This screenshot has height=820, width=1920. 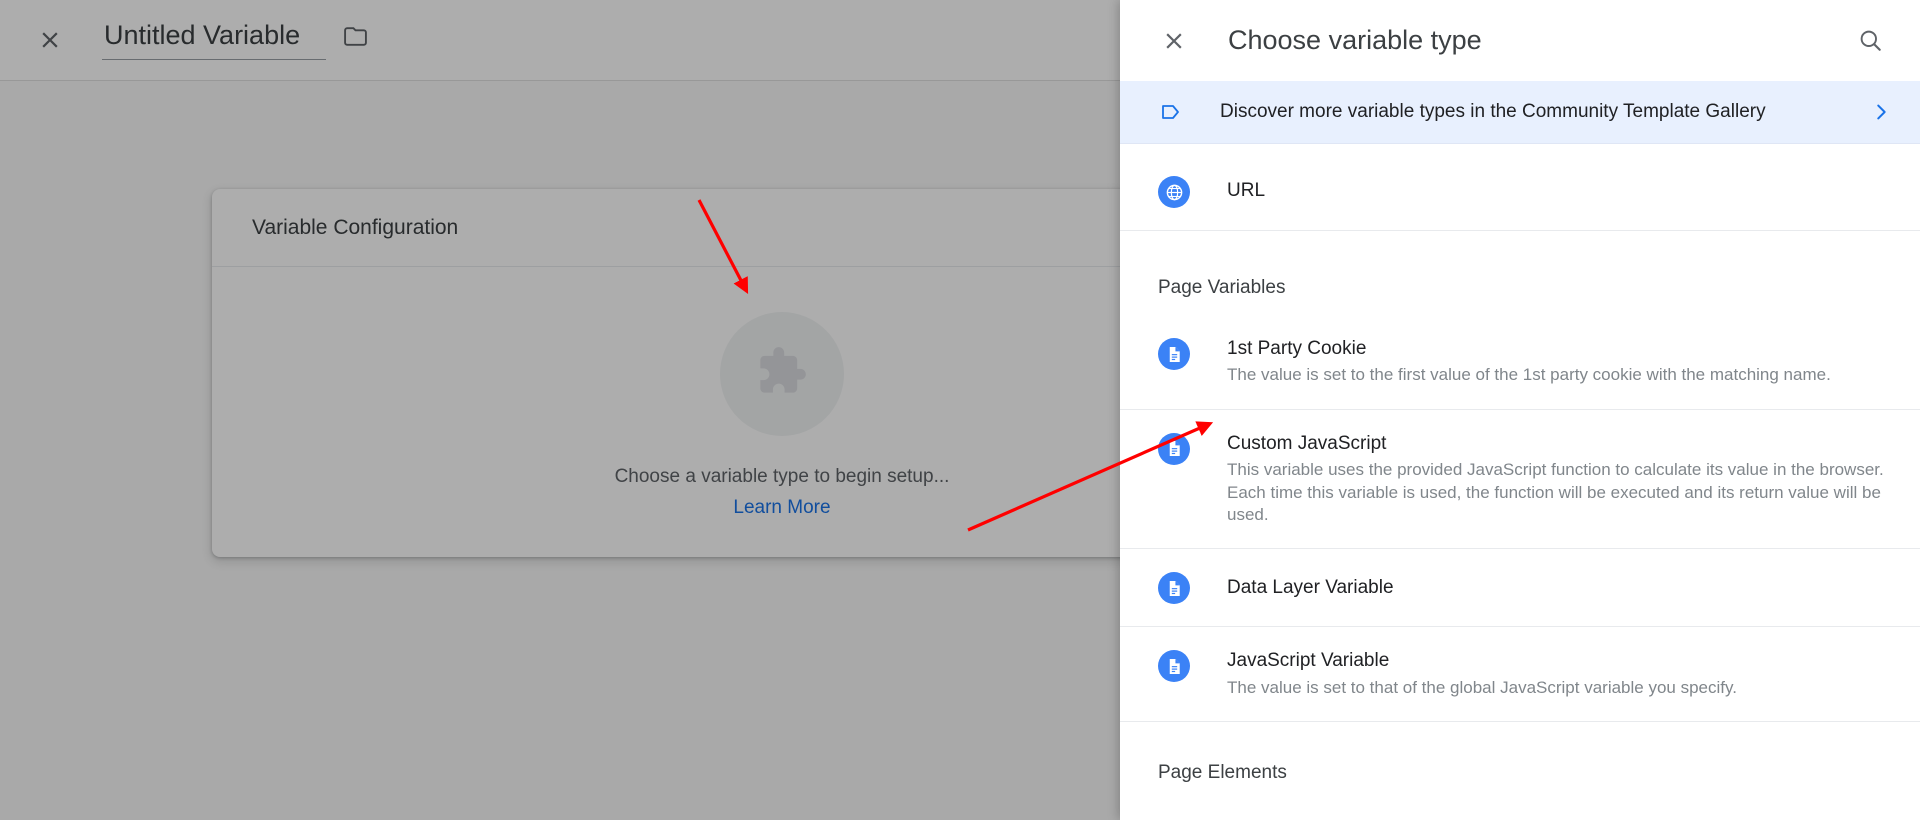 I want to click on variable-type-name: Data Layer Variable, so click(x=1310, y=587).